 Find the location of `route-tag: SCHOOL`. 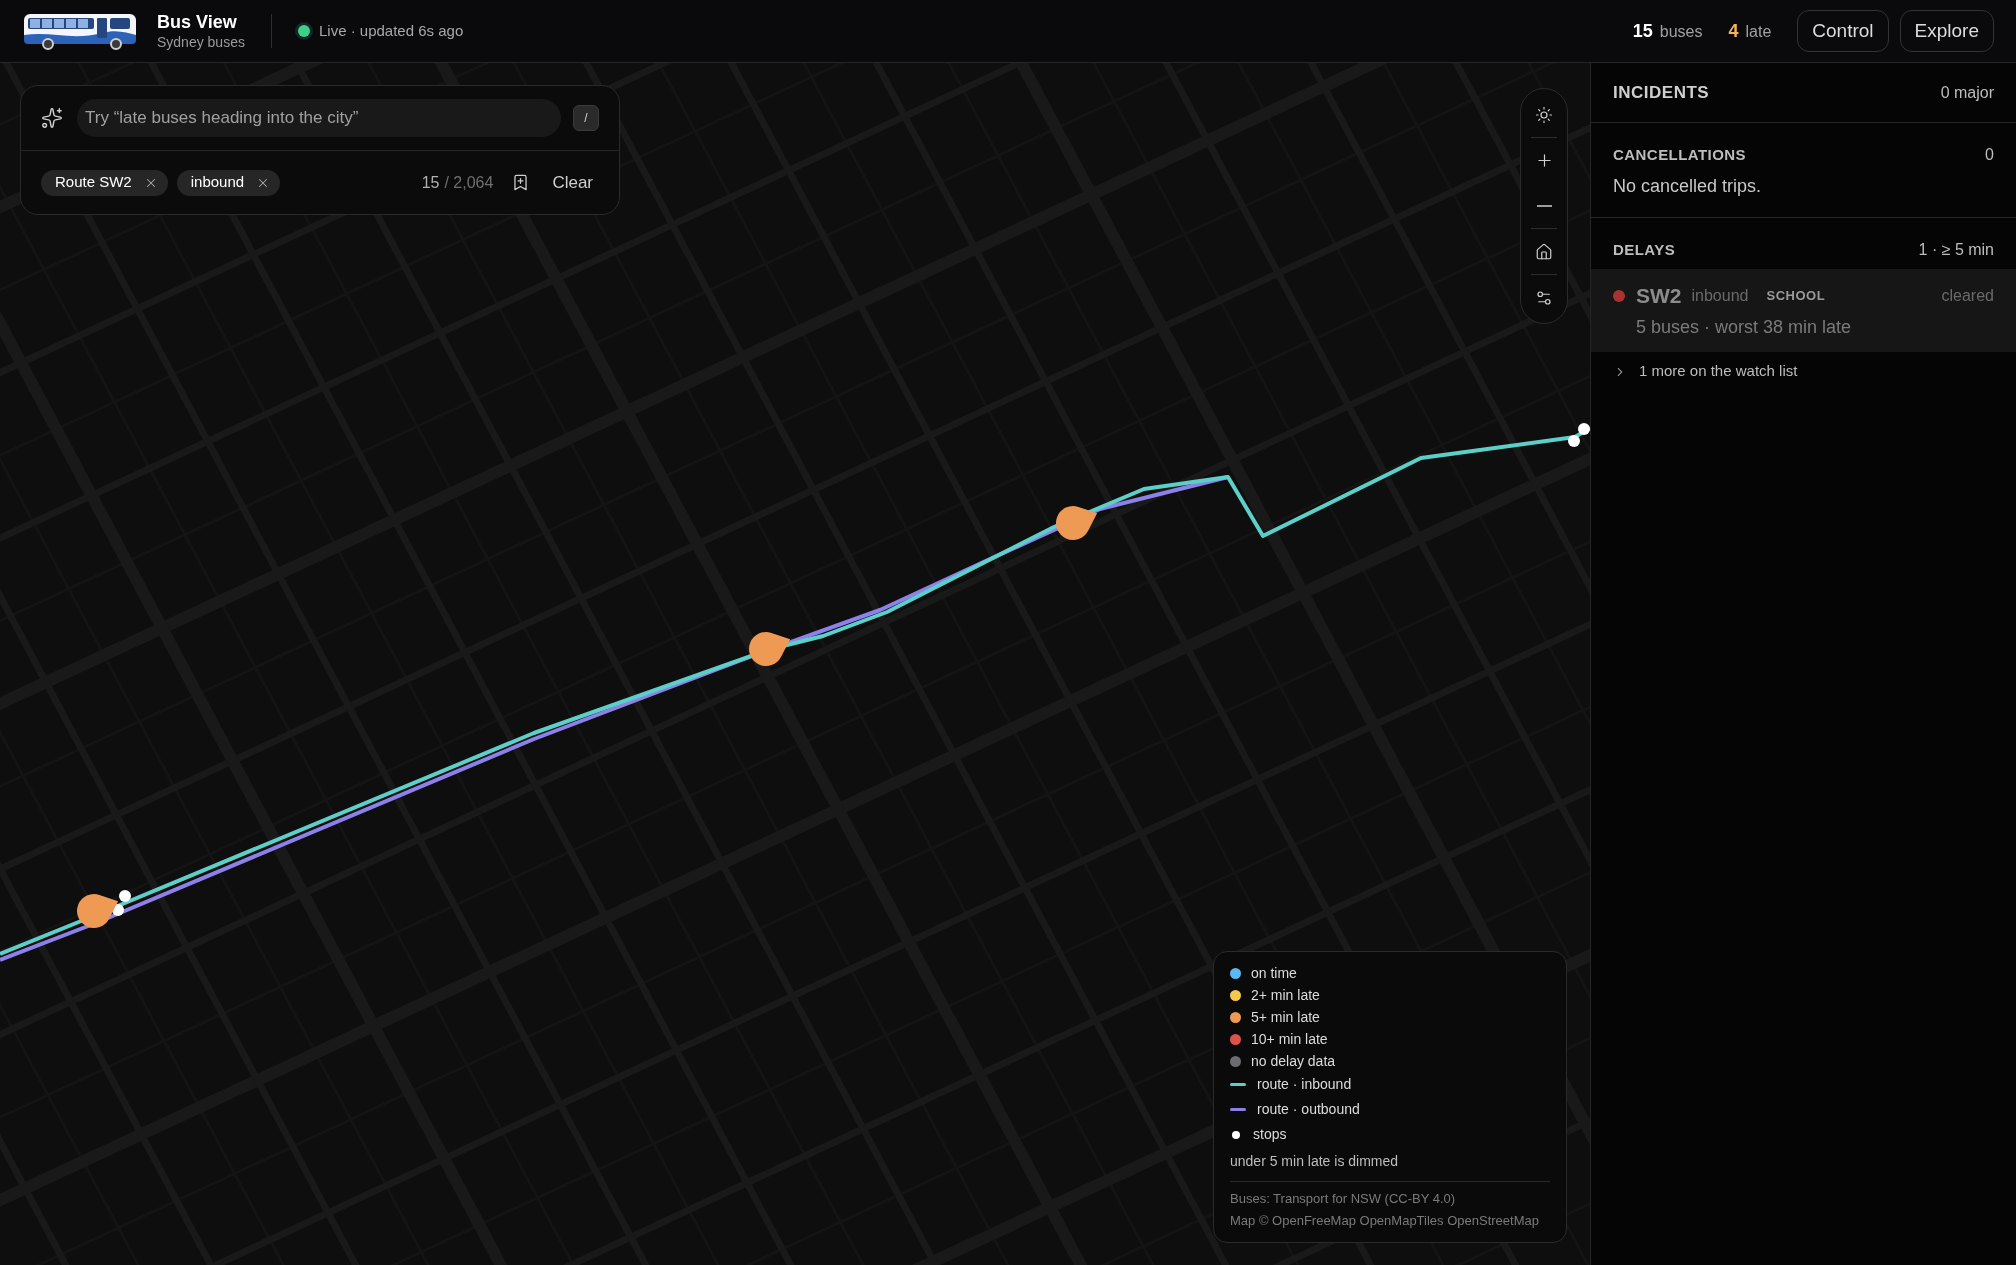

route-tag: SCHOOL is located at coordinates (1796, 296).